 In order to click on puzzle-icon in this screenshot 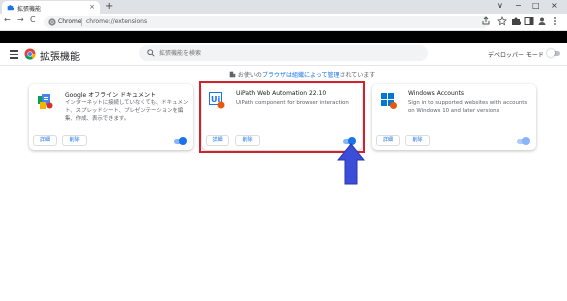, I will do `click(10, 8)`.